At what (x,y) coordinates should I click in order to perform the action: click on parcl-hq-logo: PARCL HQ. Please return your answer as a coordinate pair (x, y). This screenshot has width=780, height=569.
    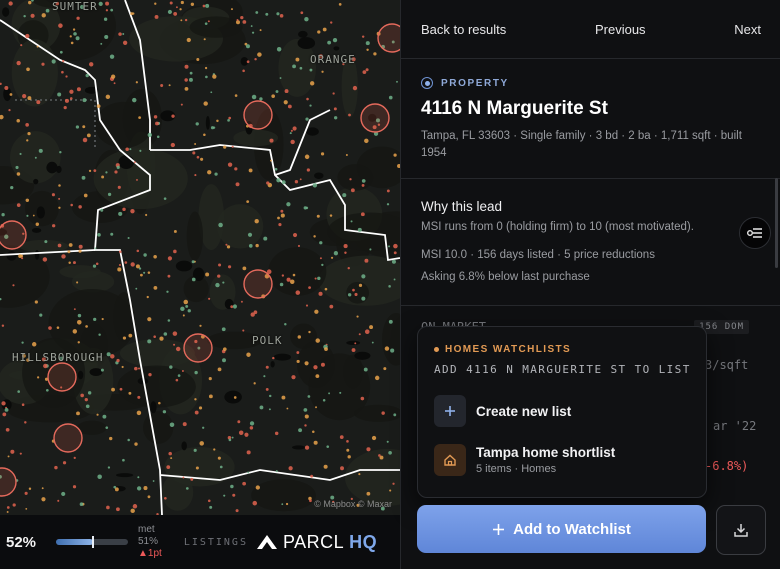
    Looking at the image, I should click on (316, 542).